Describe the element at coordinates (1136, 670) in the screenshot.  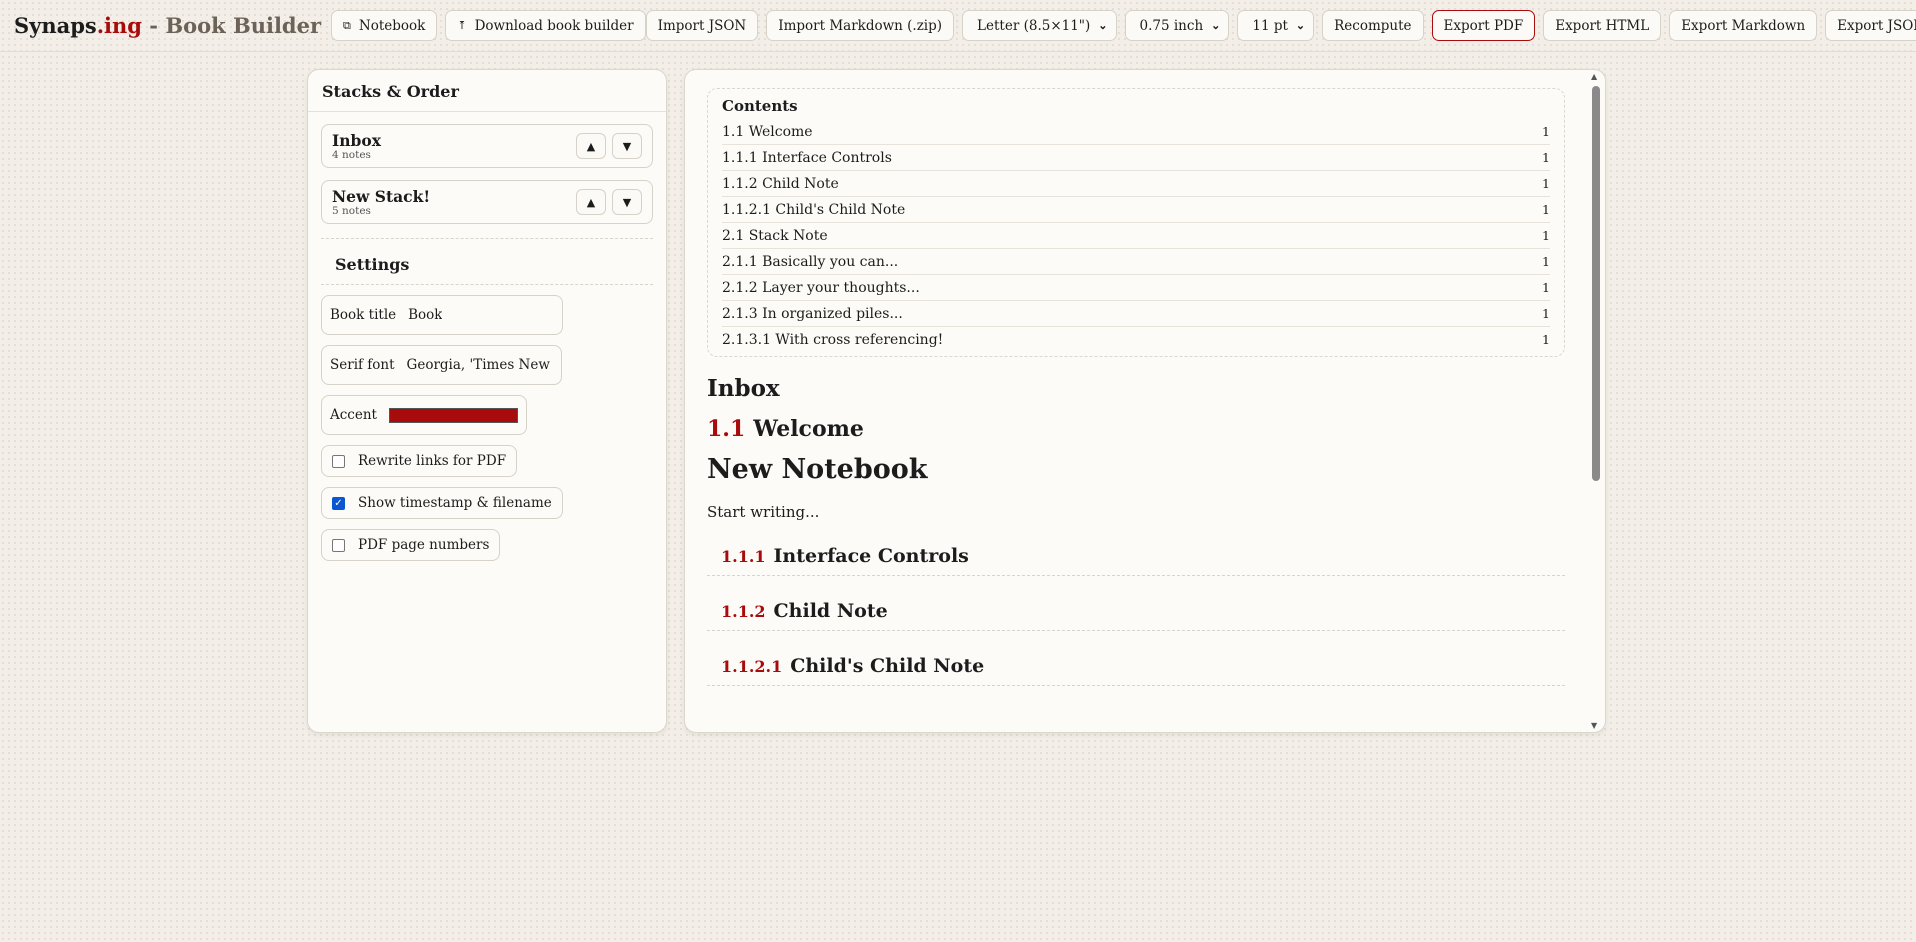
I see `note-heading: 1.1.2.1 Child's Child Note` at that location.